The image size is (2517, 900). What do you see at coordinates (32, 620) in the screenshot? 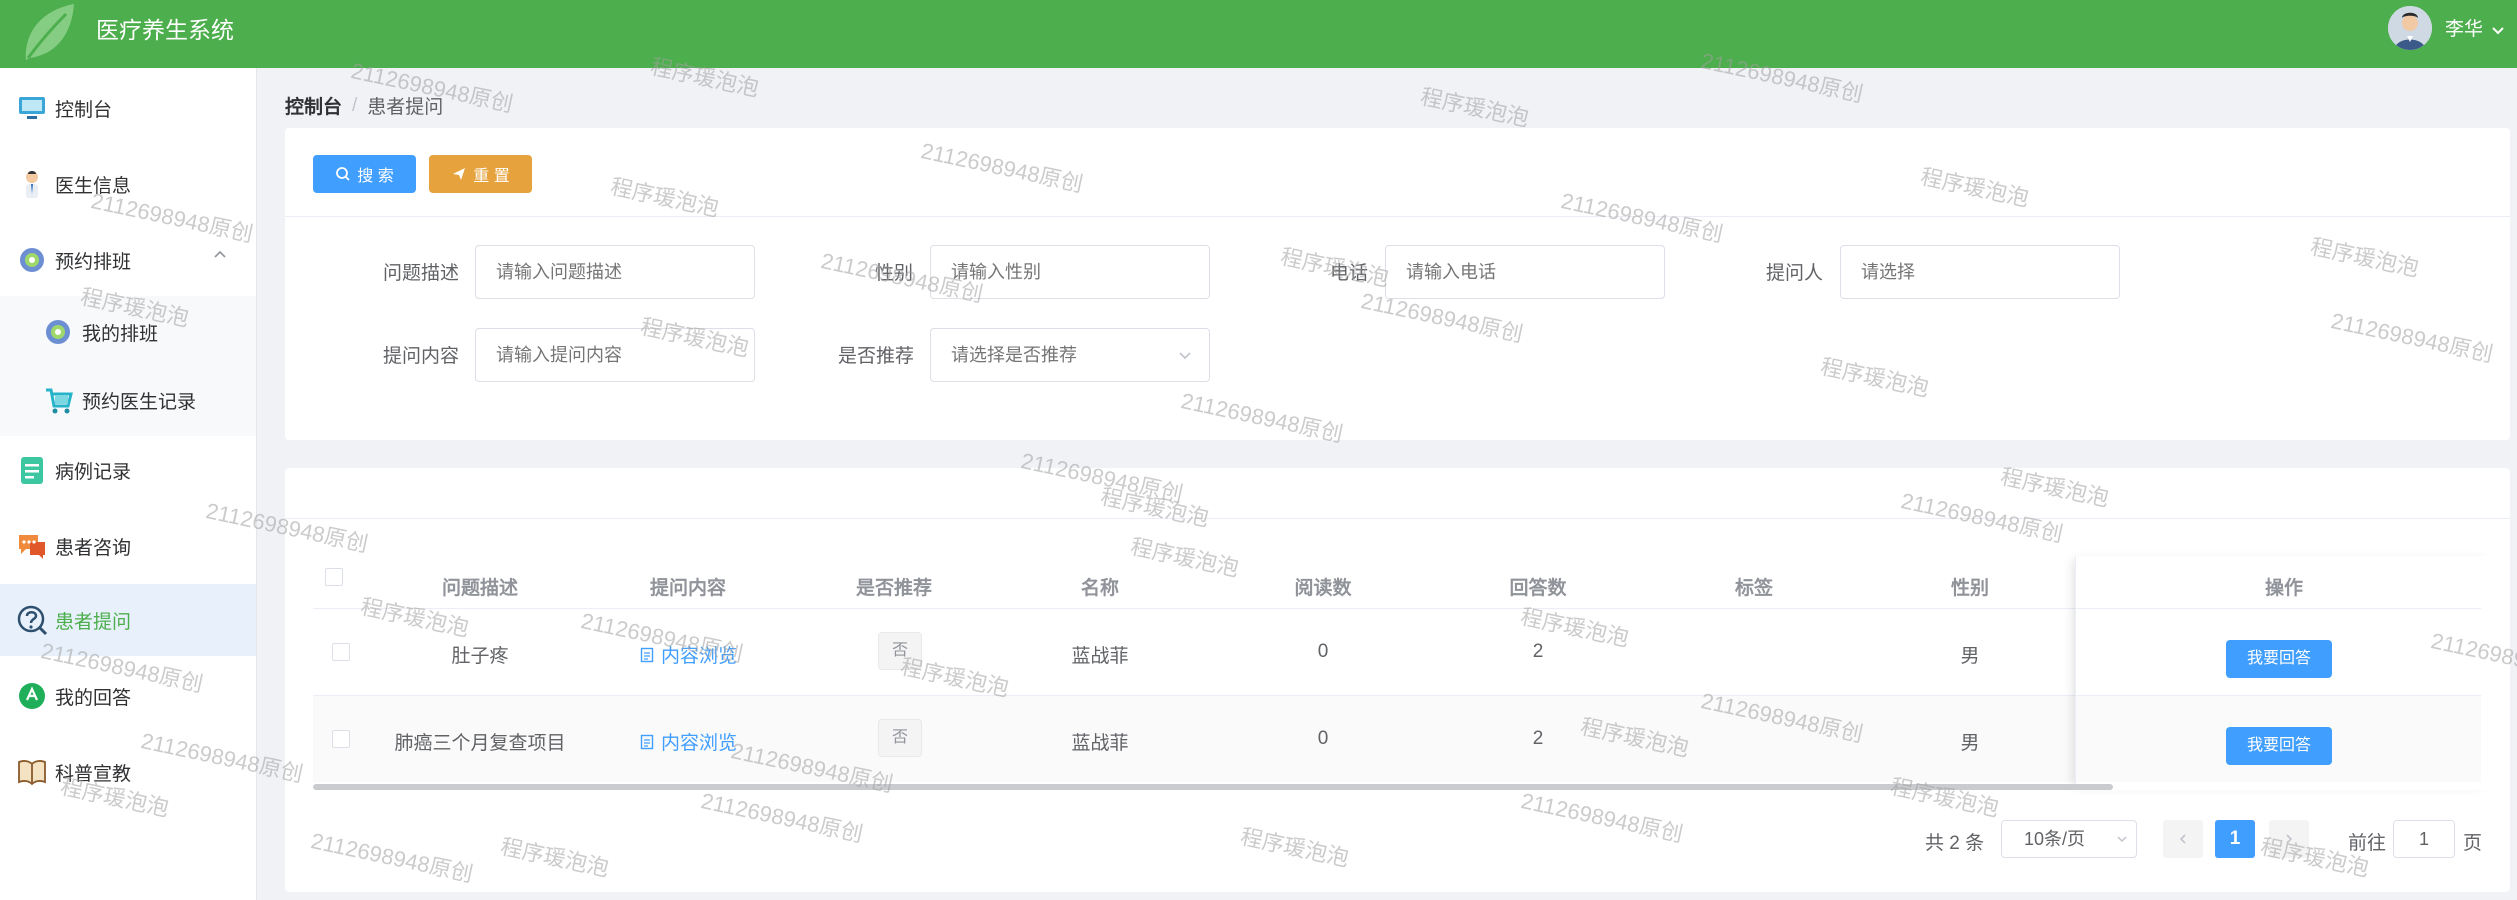
I see `question-icon` at bounding box center [32, 620].